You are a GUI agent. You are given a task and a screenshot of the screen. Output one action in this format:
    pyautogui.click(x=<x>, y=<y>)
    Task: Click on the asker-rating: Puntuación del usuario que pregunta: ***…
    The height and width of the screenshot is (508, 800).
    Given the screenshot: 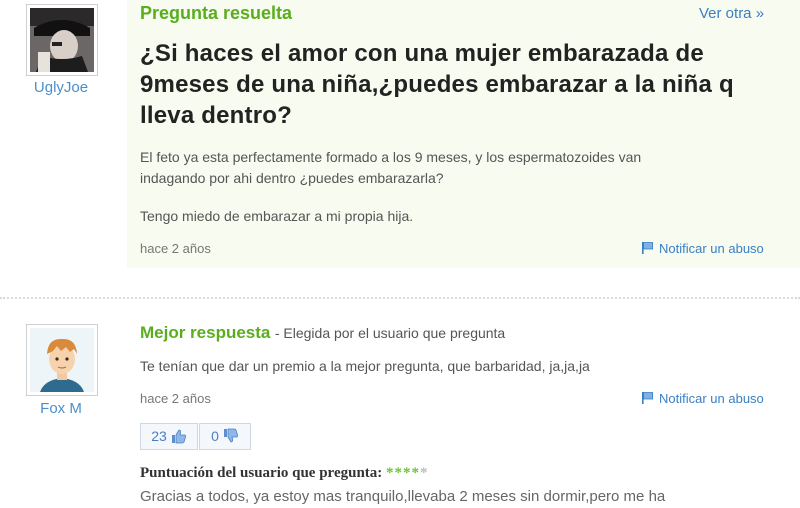 What is the action you would take?
    pyautogui.click(x=284, y=473)
    